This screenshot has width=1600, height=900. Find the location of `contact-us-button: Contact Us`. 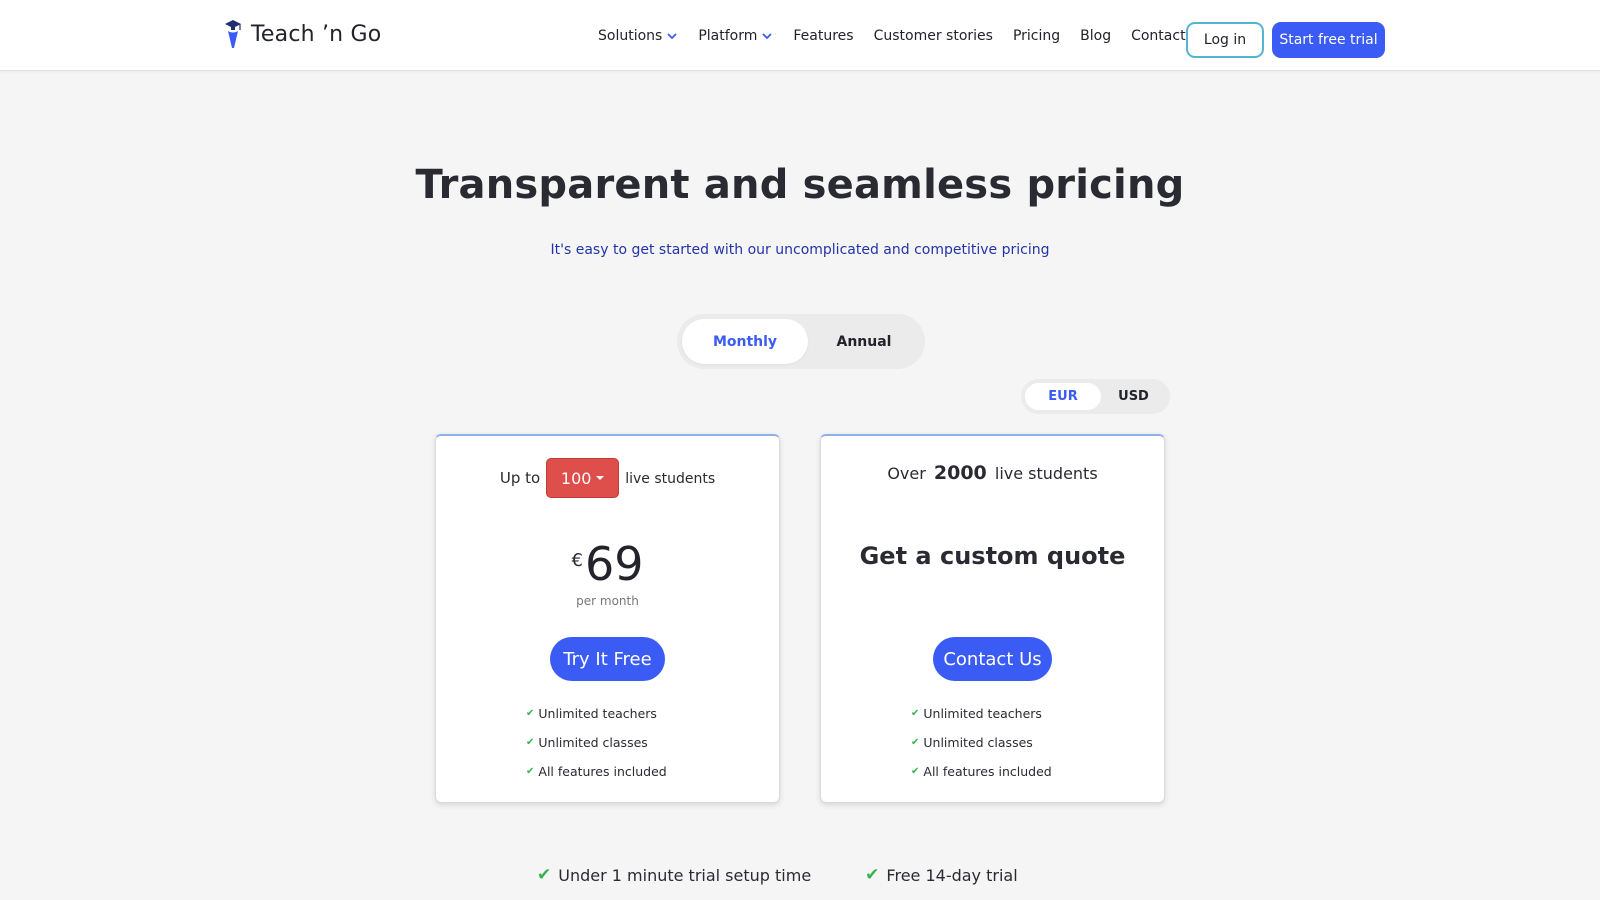

contact-us-button: Contact Us is located at coordinates (992, 659).